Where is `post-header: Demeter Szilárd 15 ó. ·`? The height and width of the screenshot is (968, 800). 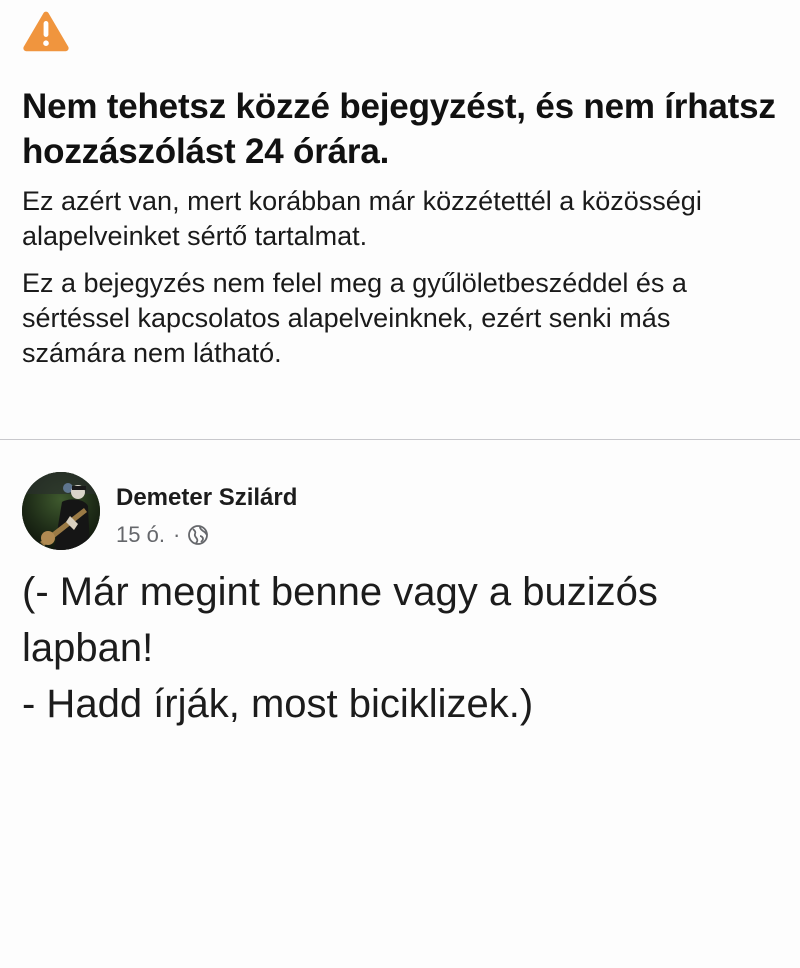
post-header: Demeter Szilárd 15 ó. · is located at coordinates (400, 500).